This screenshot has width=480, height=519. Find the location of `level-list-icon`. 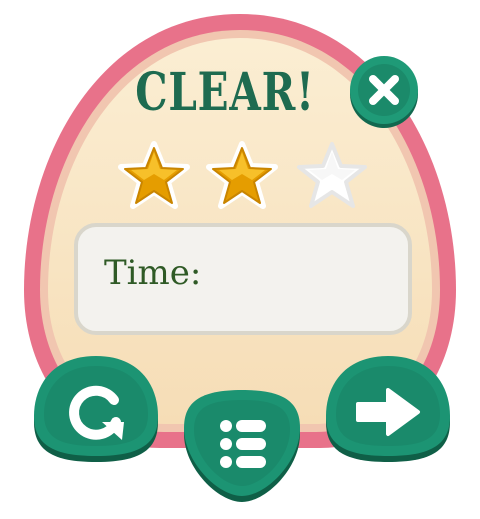

level-list-icon is located at coordinates (243, 444).